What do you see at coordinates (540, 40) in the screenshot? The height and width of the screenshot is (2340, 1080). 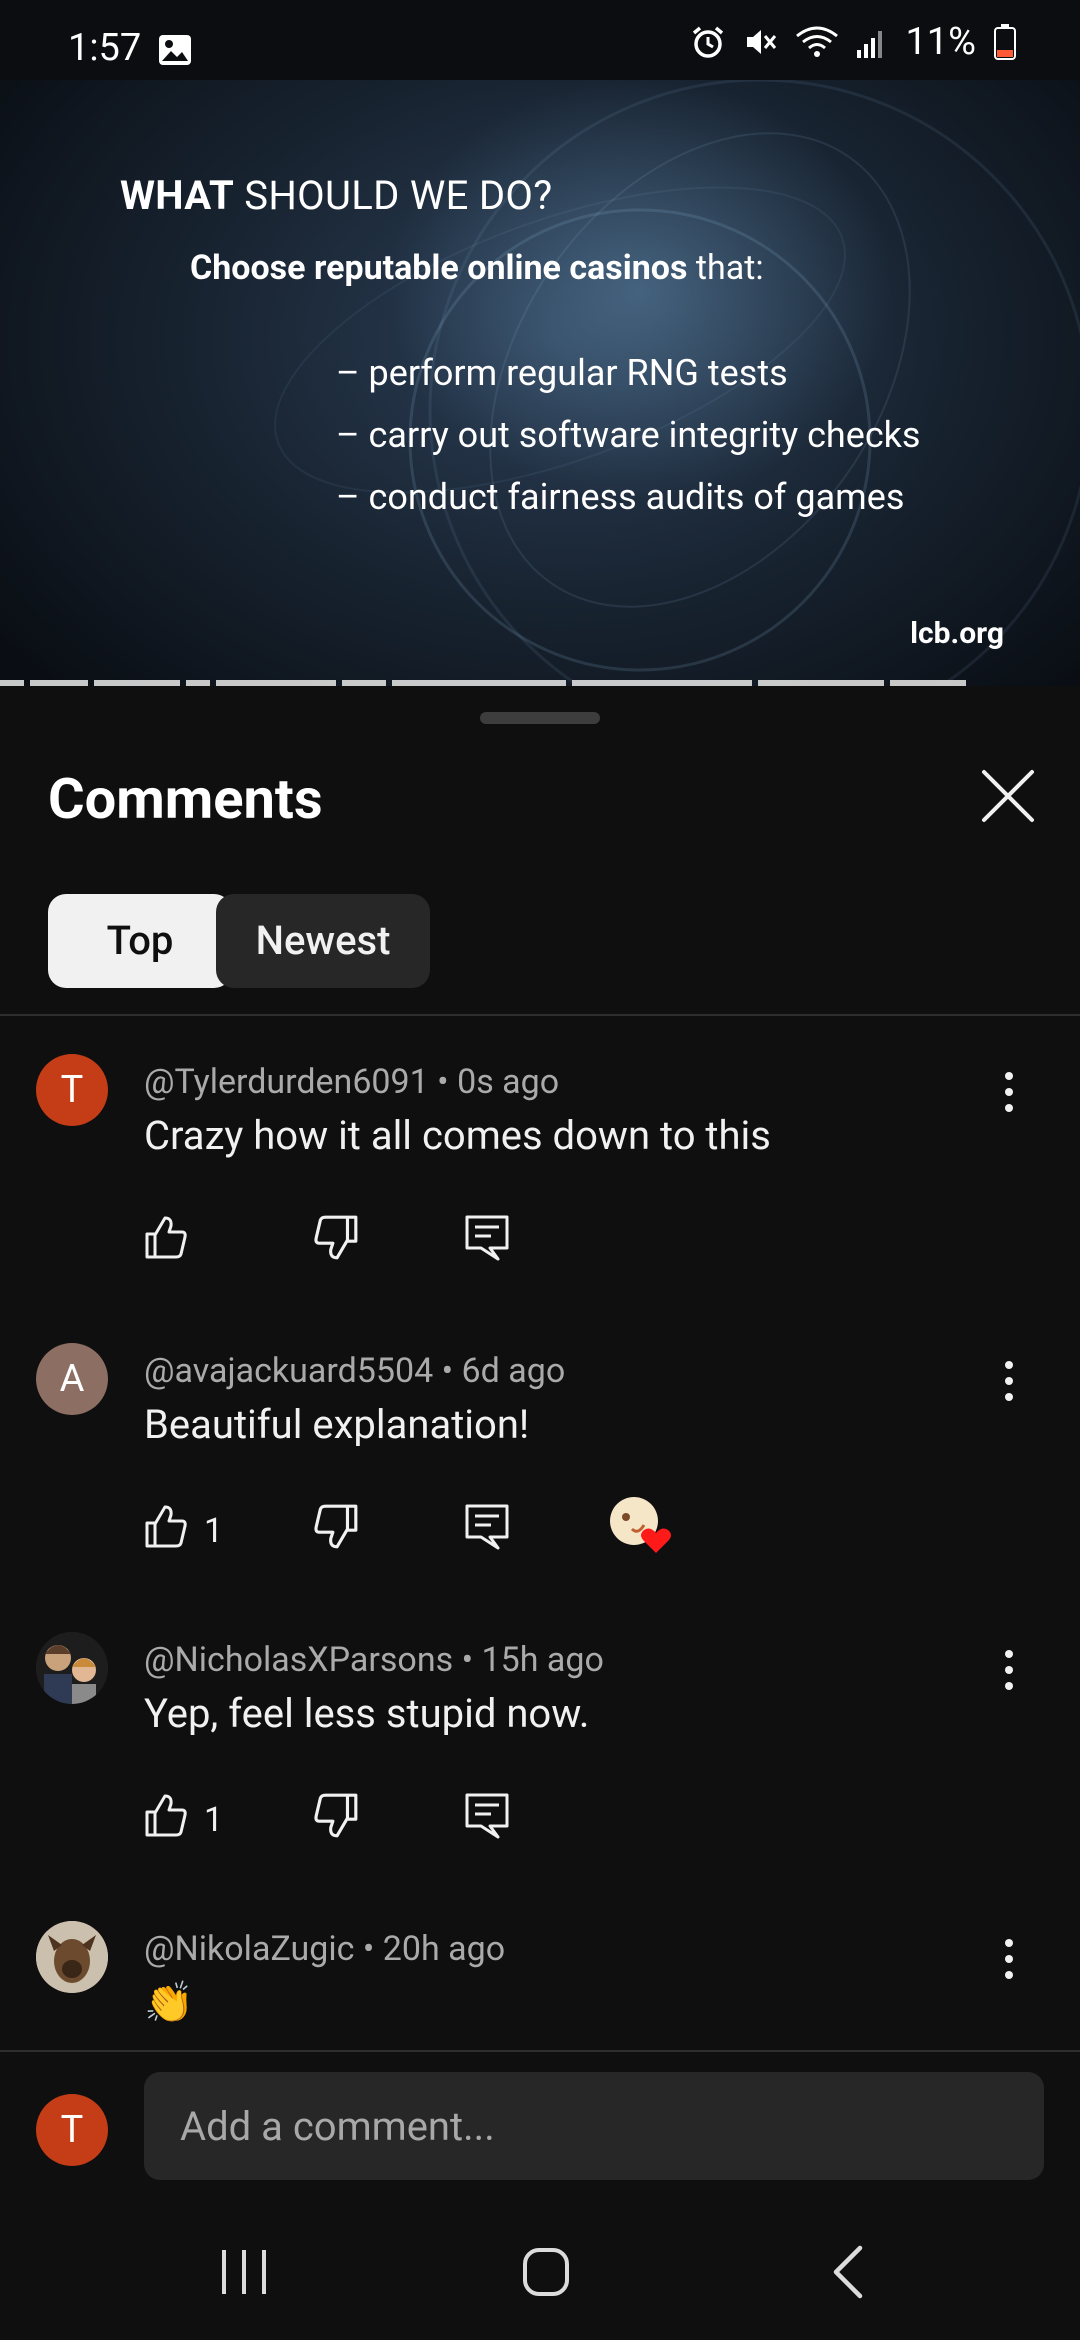 I see `status-bar: 1:57 11%` at bounding box center [540, 40].